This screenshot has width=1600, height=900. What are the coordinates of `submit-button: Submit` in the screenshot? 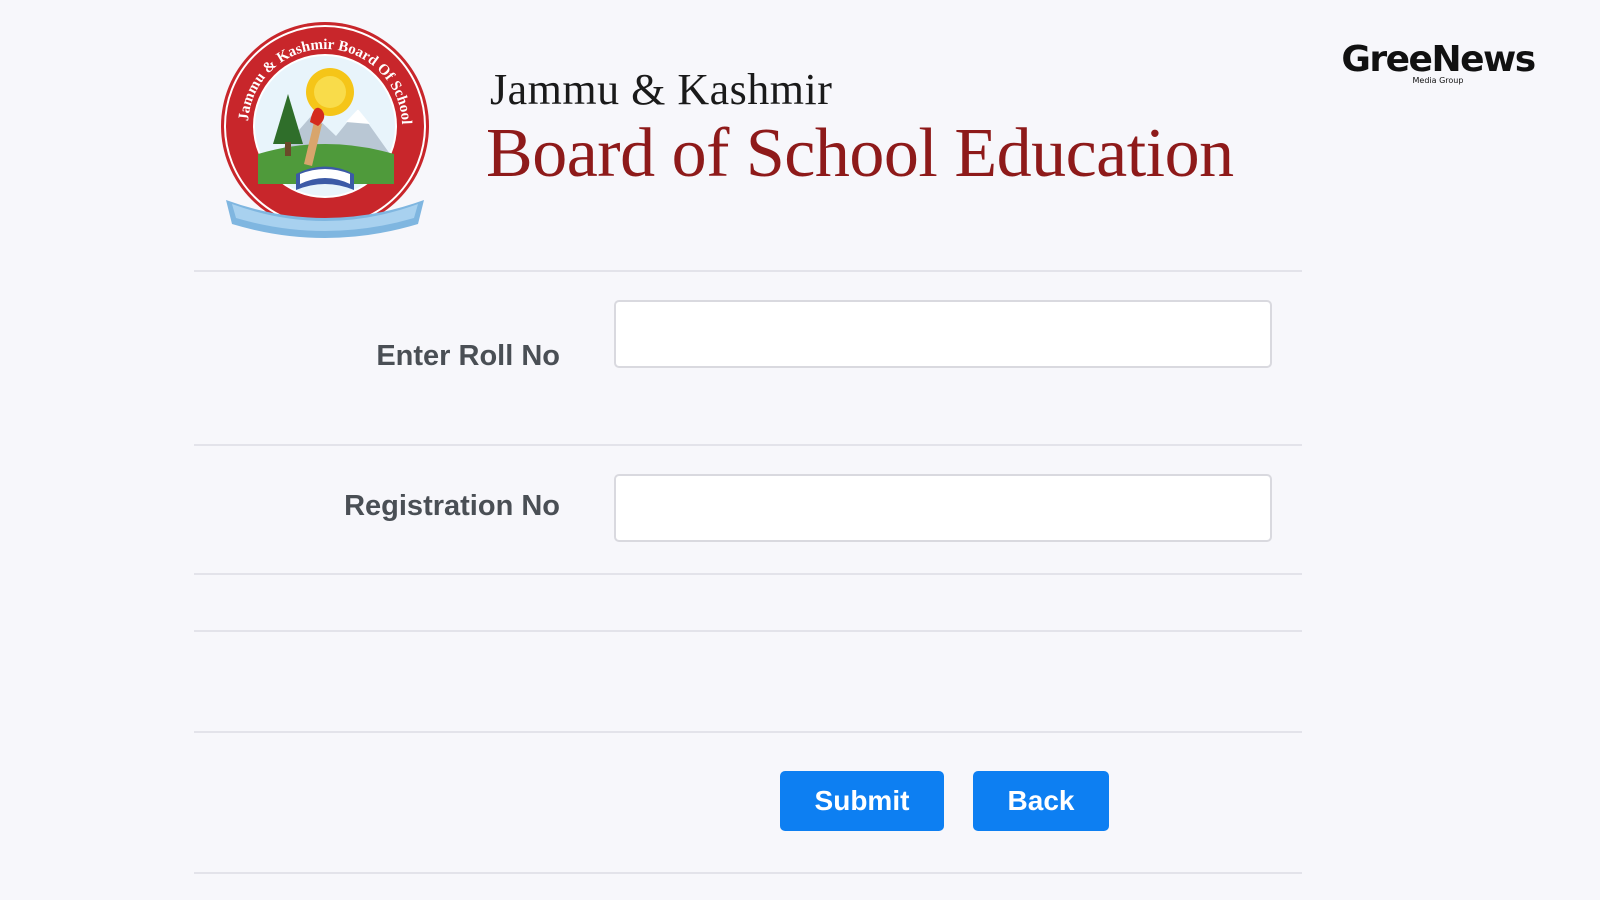 It's located at (862, 801).